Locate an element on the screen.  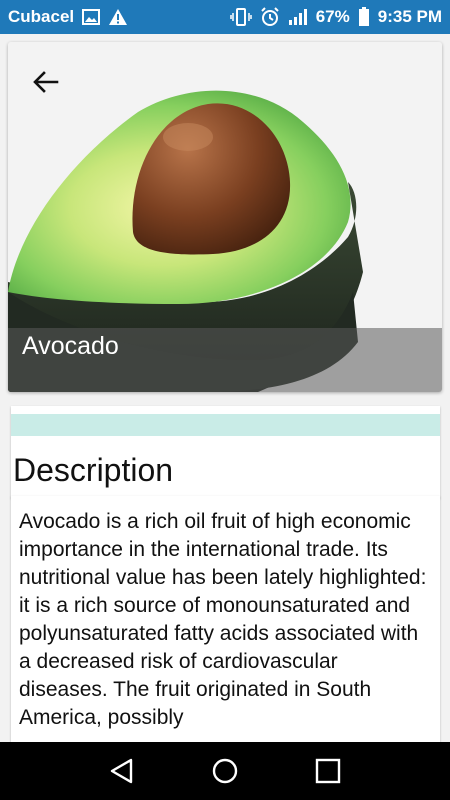
battery-icon is located at coordinates (364, 17).